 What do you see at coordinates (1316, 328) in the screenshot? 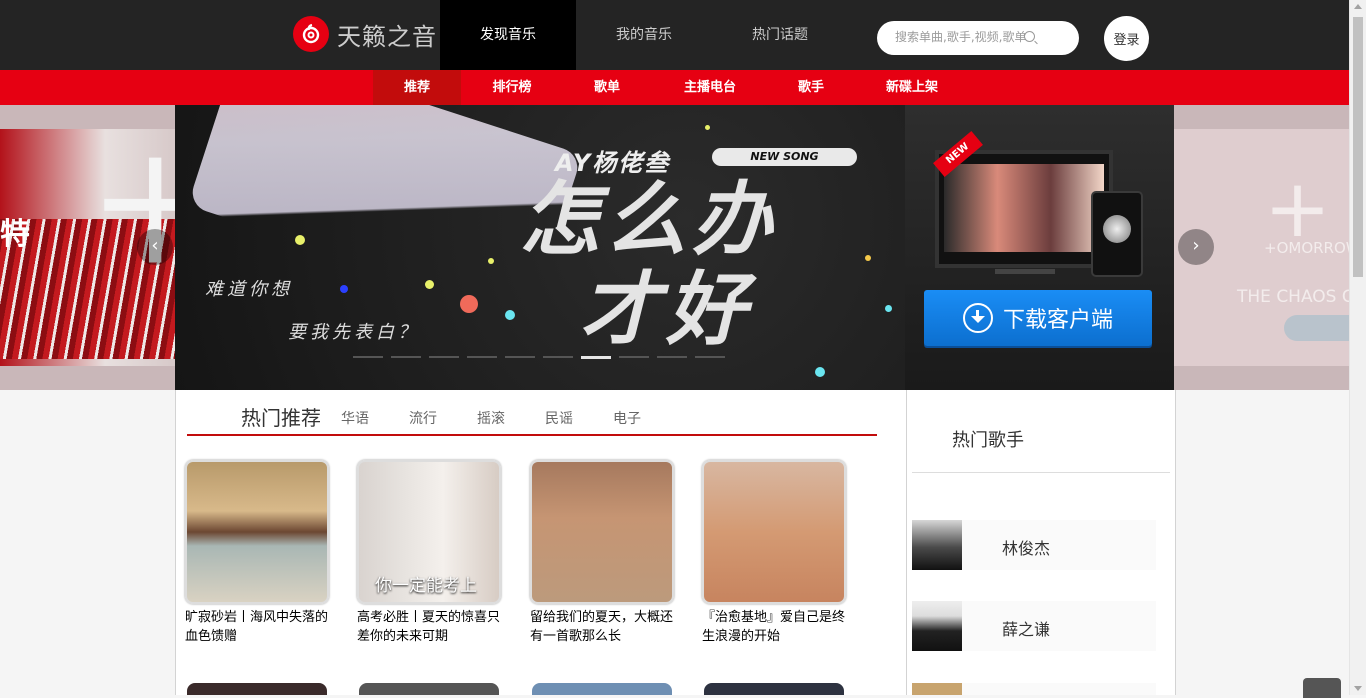
I see `next-banner-button` at bounding box center [1316, 328].